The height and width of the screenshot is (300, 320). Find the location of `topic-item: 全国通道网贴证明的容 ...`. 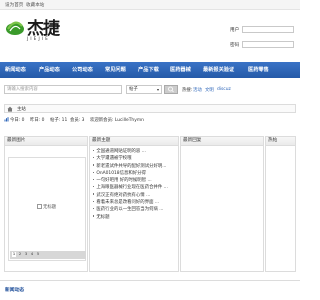

topic-item: 全国通道网贴证明的容 ... is located at coordinates (135, 151).